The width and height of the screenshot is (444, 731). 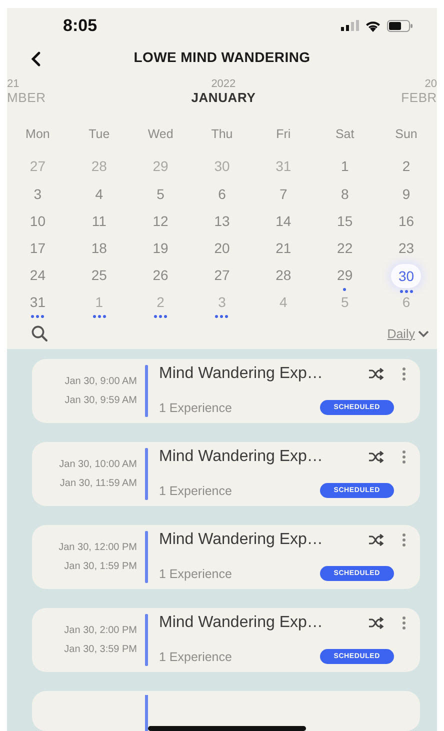 I want to click on calendar-day: 19, so click(x=161, y=248).